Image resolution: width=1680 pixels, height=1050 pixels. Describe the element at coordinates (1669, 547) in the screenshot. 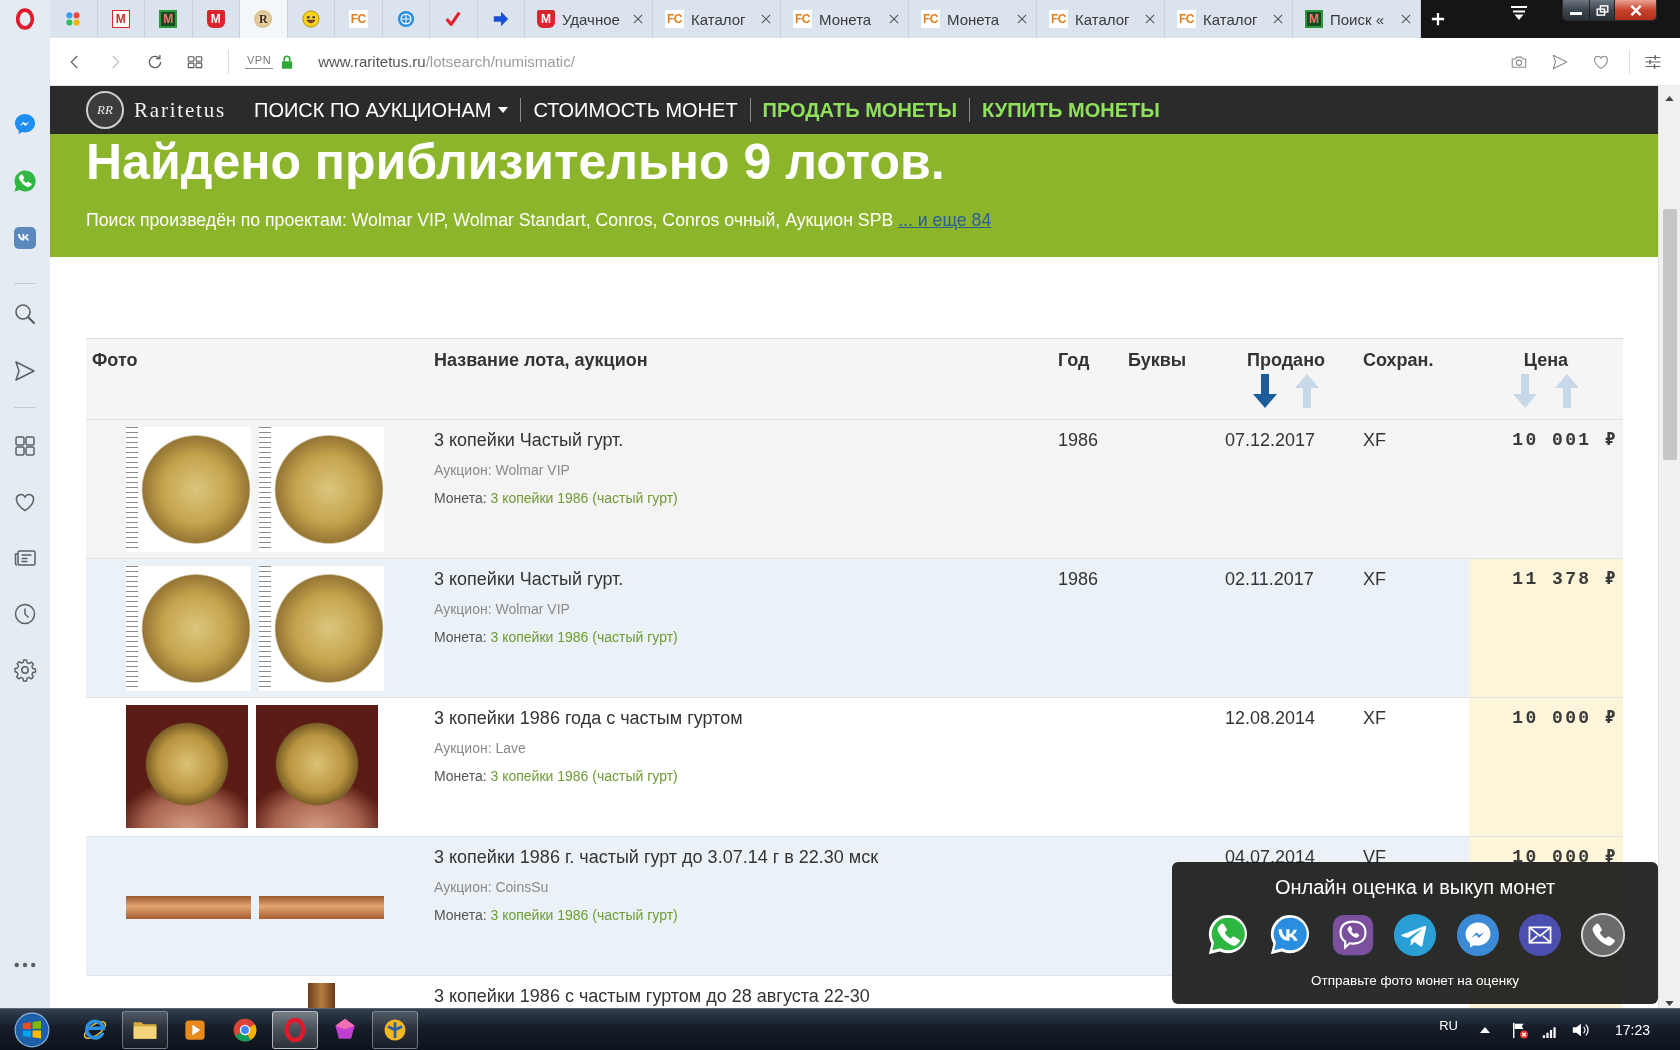

I see `scrollbar` at that location.